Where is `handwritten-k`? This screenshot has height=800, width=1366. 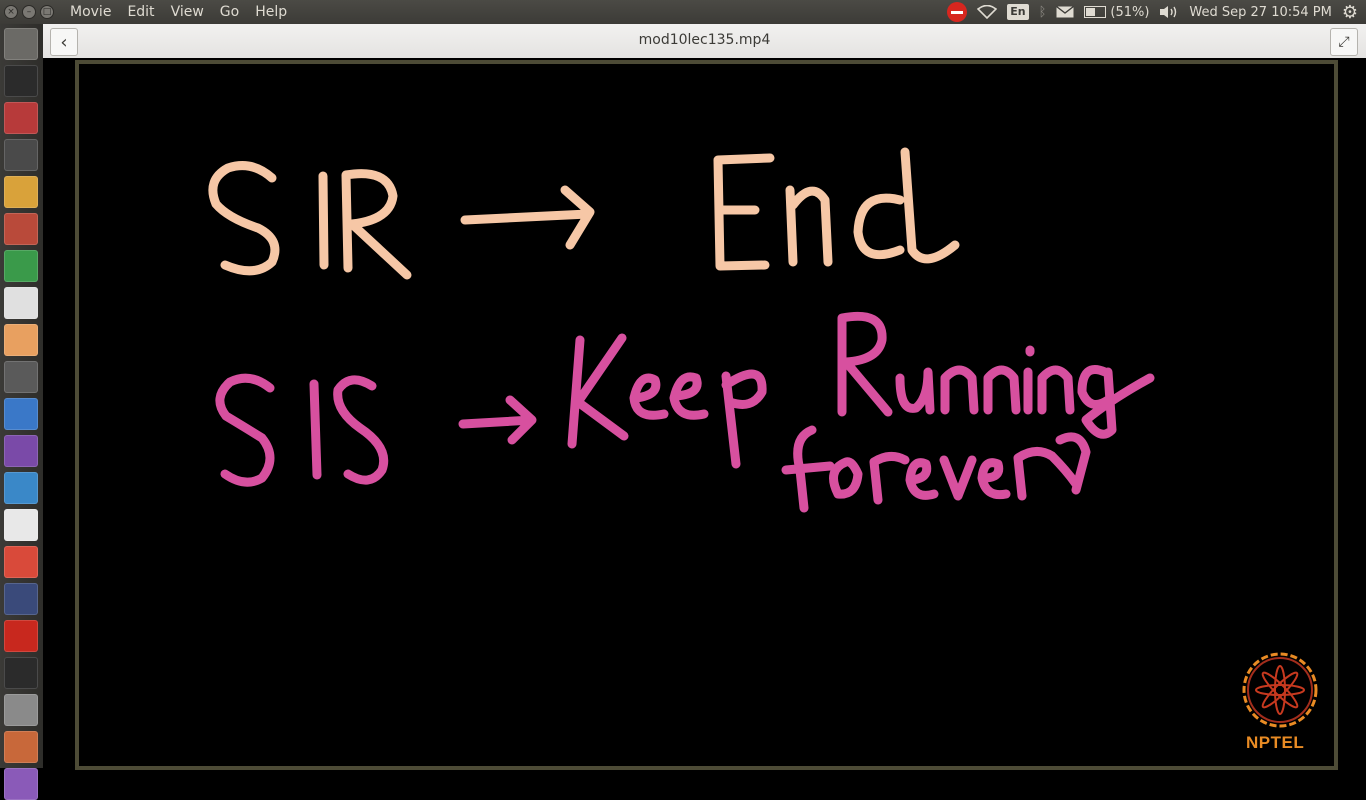
handwritten-k is located at coordinates (598, 391).